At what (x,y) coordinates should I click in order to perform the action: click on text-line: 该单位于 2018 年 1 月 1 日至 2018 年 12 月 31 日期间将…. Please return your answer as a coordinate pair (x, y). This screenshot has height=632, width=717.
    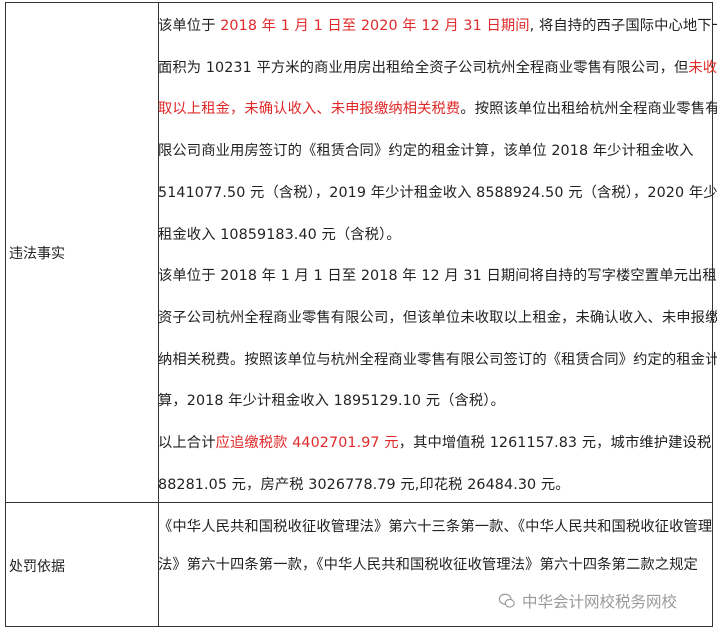
    Looking at the image, I should click on (437, 276).